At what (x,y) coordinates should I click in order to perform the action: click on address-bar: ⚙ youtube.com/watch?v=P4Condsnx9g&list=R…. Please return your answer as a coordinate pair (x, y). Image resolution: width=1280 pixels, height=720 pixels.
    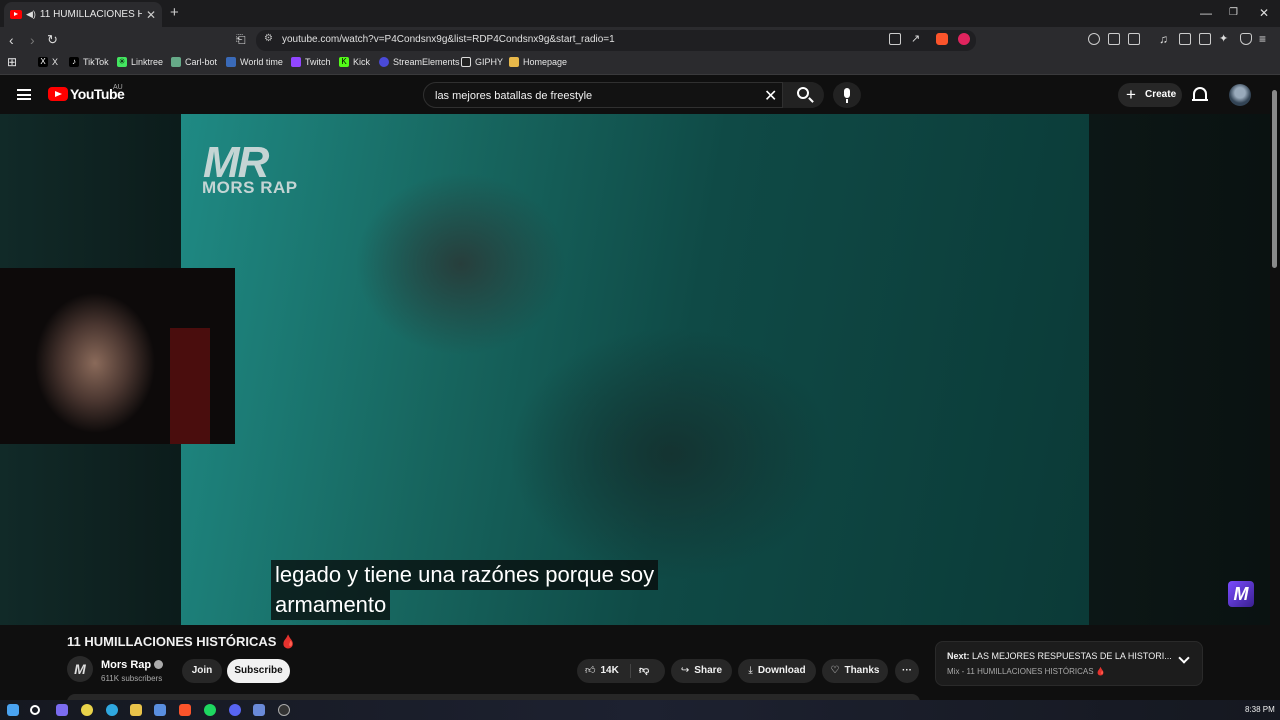
    Looking at the image, I should click on (616, 40).